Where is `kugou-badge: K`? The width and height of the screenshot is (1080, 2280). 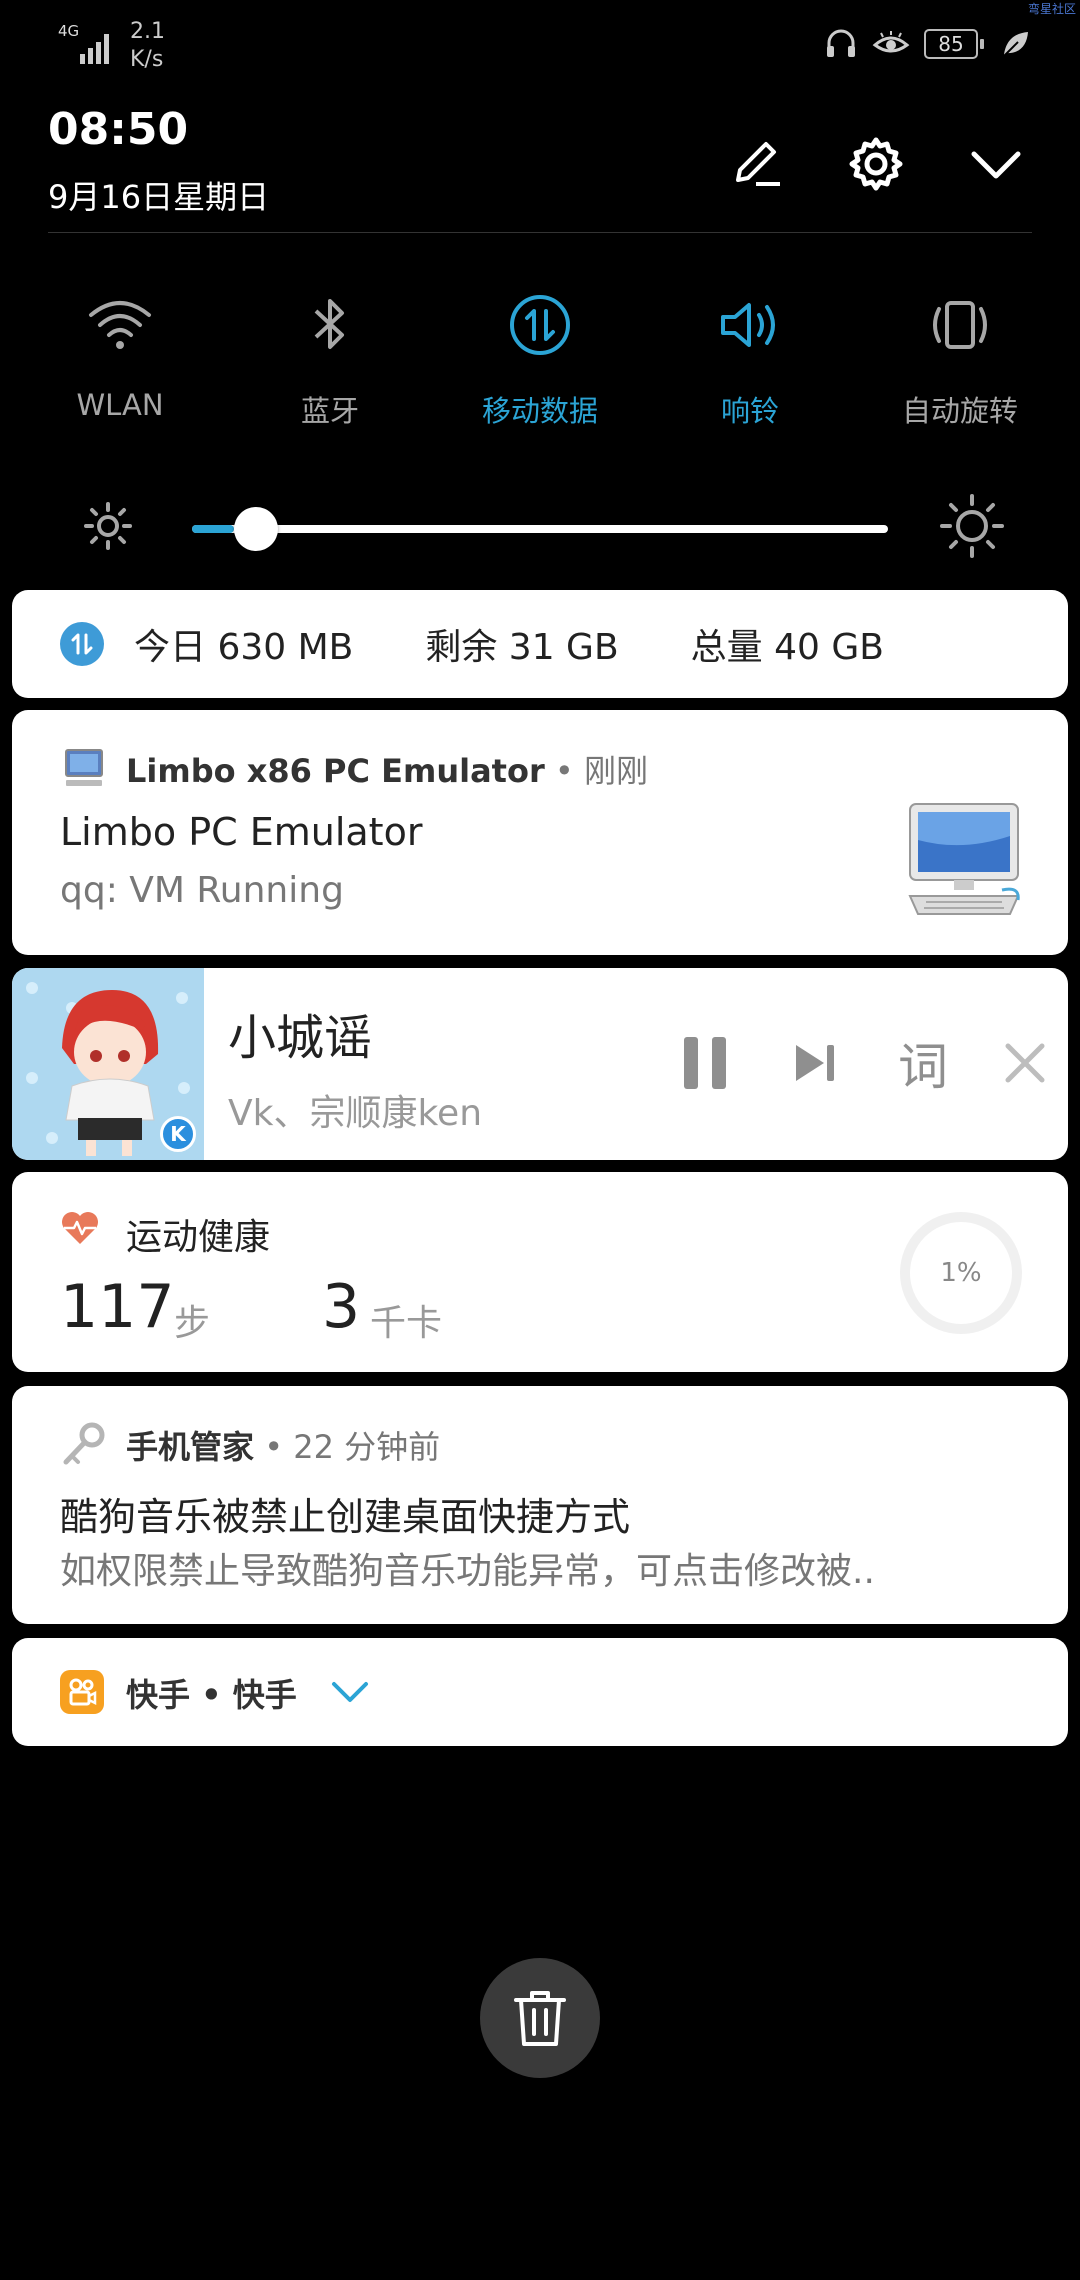
kugou-badge: K is located at coordinates (178, 1134).